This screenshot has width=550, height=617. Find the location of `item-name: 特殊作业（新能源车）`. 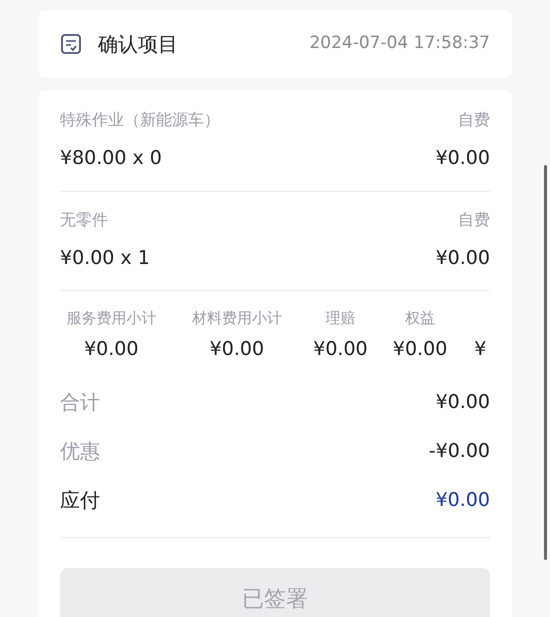

item-name: 特殊作业（新能源车） is located at coordinates (140, 120).